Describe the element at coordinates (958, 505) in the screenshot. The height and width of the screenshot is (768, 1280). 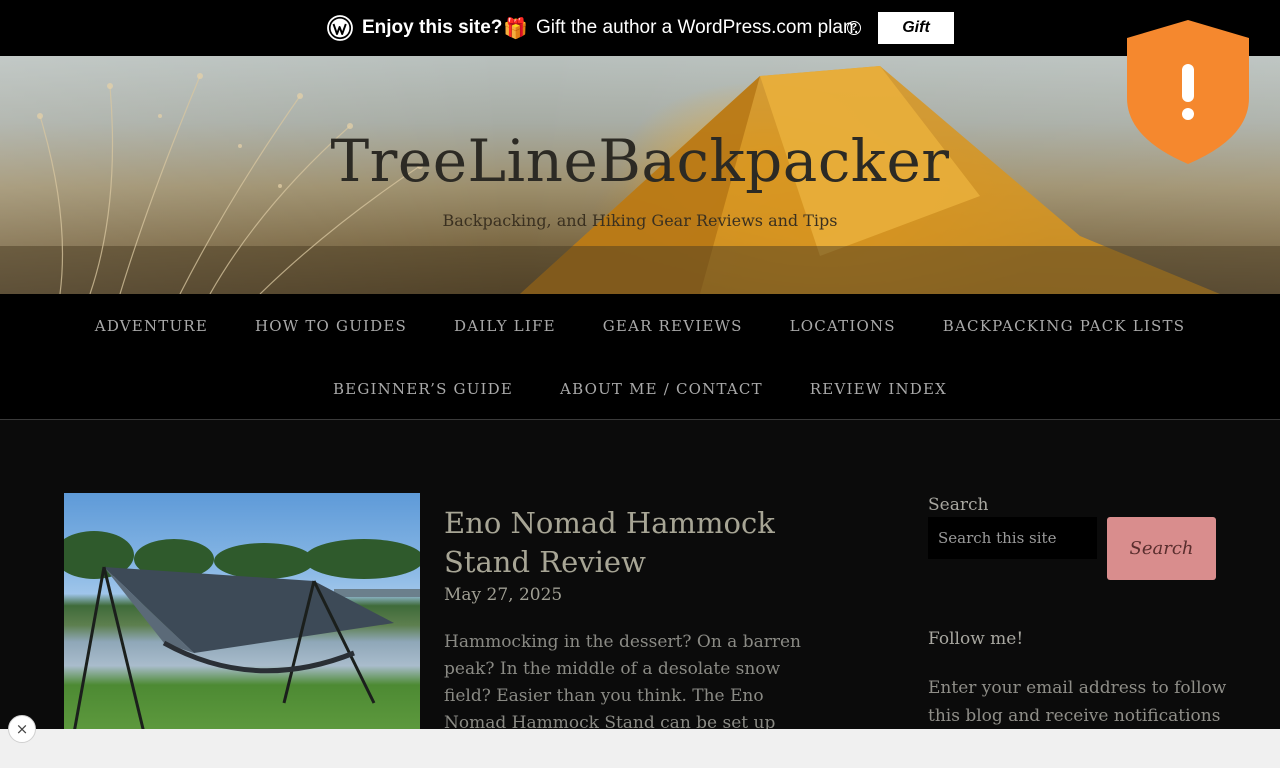
I see `search-widget-title: Search` at that location.